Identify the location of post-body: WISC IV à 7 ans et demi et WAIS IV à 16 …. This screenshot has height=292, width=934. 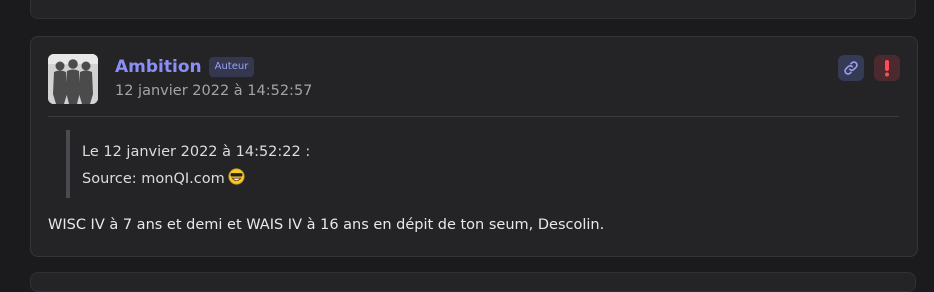
(326, 225).